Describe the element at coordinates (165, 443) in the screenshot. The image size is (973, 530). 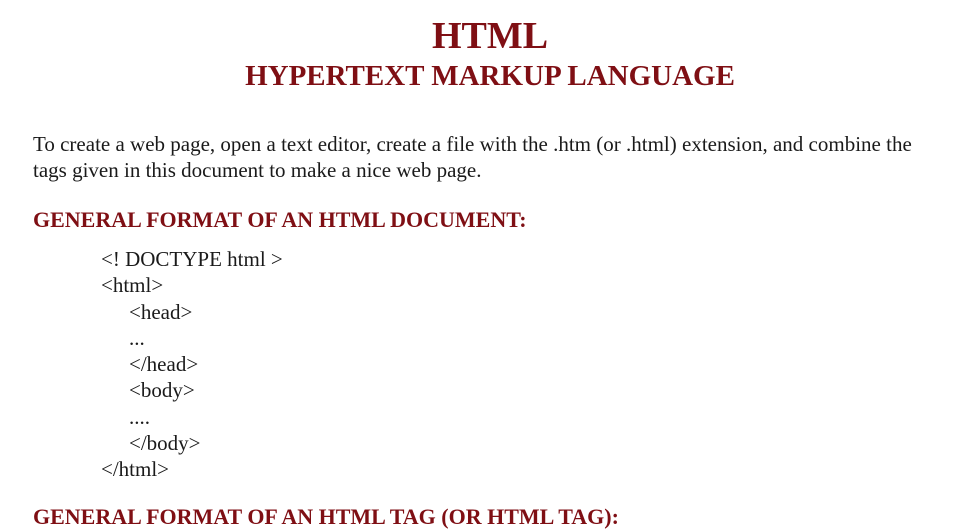
I see `code-line: </body>` at that location.